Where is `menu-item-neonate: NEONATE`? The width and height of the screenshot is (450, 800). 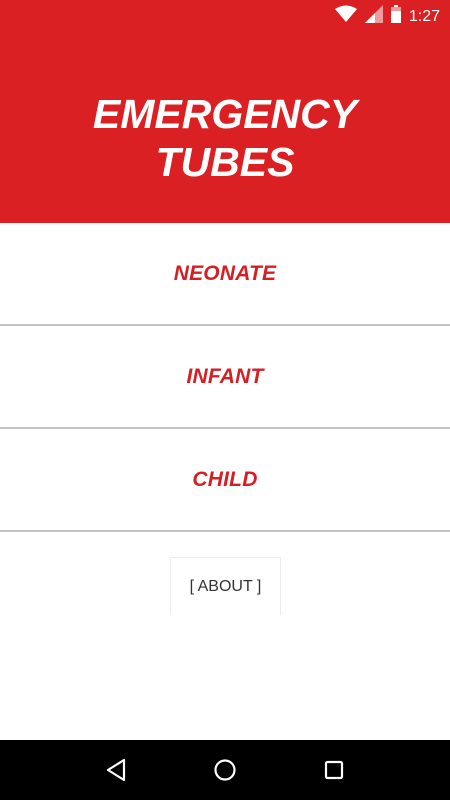
menu-item-neonate: NEONATE is located at coordinates (225, 274).